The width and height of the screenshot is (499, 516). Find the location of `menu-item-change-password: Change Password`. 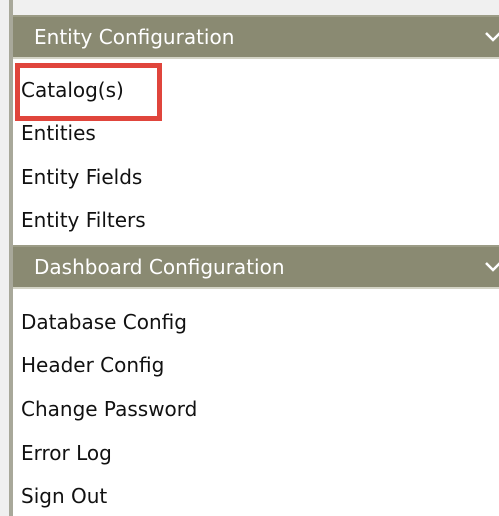

menu-item-change-password: Change Password is located at coordinates (109, 409).